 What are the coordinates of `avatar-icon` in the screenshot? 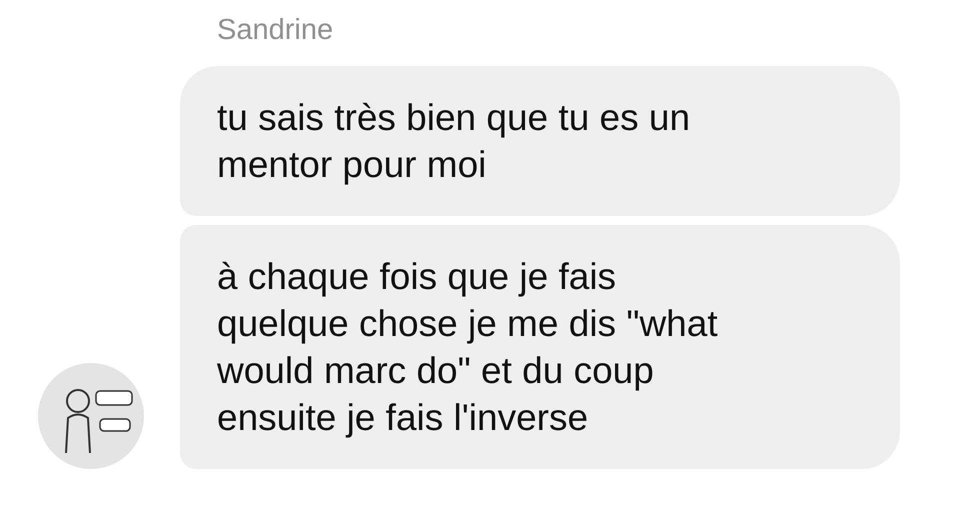 It's located at (91, 416).